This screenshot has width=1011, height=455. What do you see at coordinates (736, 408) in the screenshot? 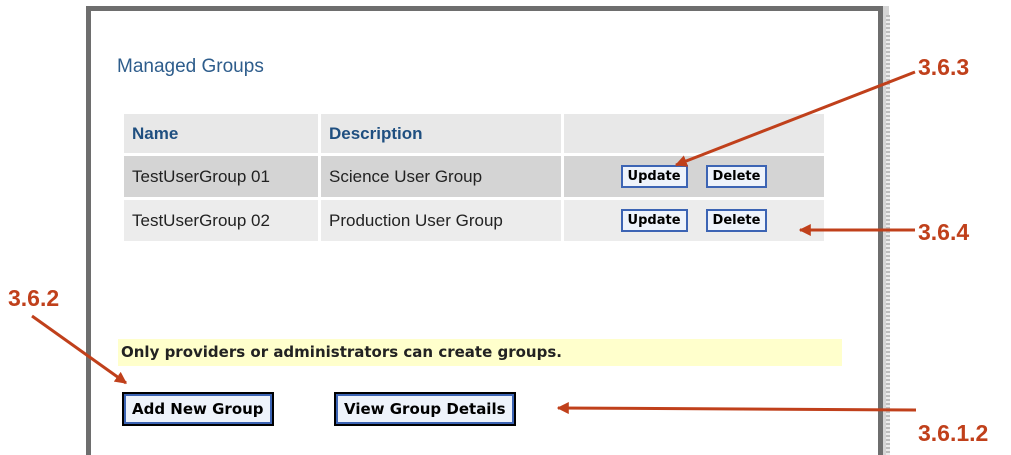
I see `arrow-to-view-details` at bounding box center [736, 408].